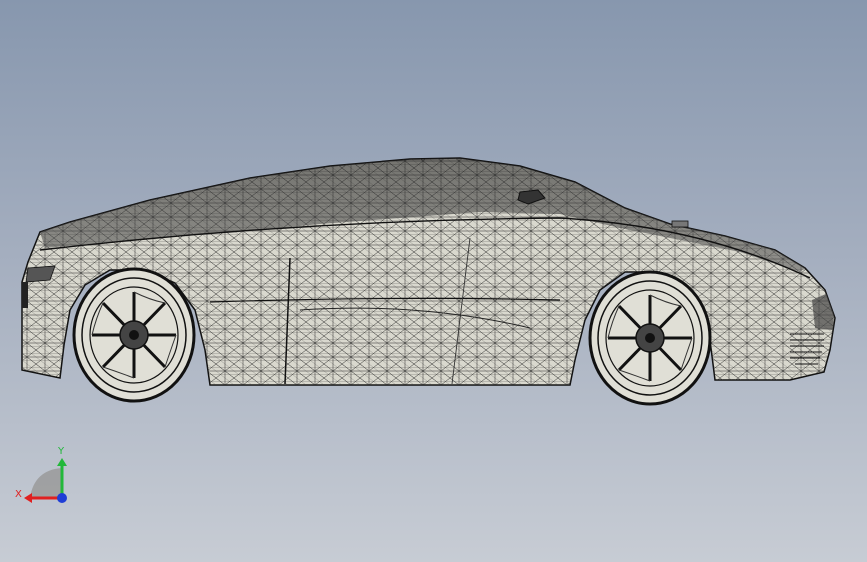 This screenshot has width=867, height=562. Describe the element at coordinates (61, 451) in the screenshot. I see `y-axis-label: Y` at that location.